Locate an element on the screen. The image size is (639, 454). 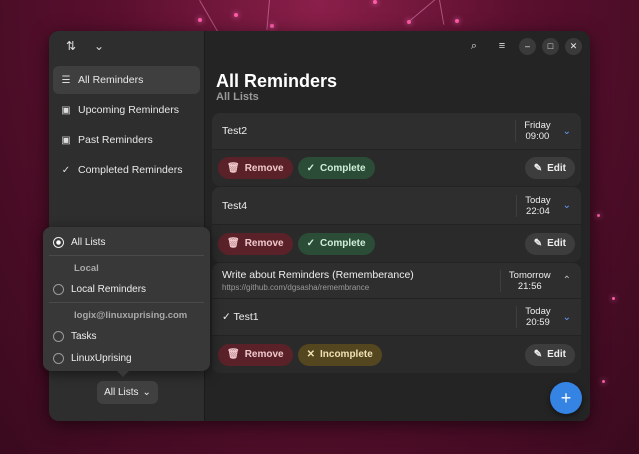
reminder-day: Tomorrow is located at coordinates (529, 275).